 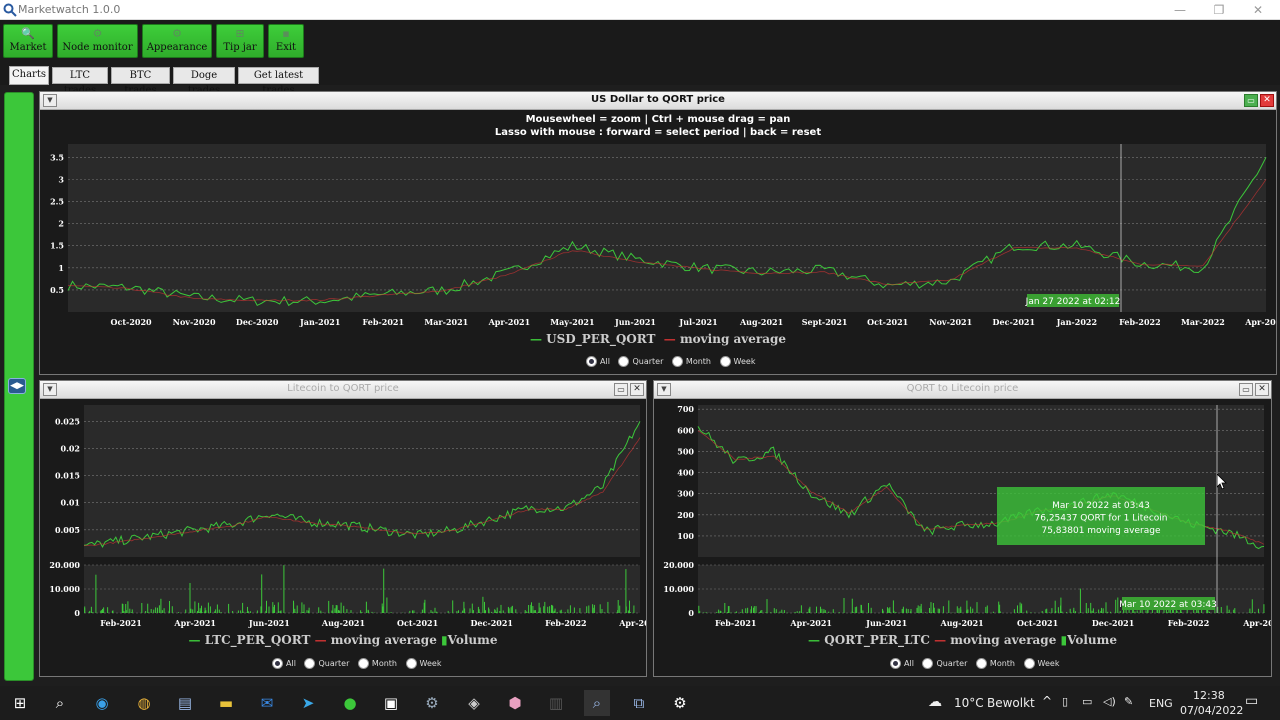 What do you see at coordinates (825, 322) in the screenshot?
I see `x-tick-label: Sept-2021` at bounding box center [825, 322].